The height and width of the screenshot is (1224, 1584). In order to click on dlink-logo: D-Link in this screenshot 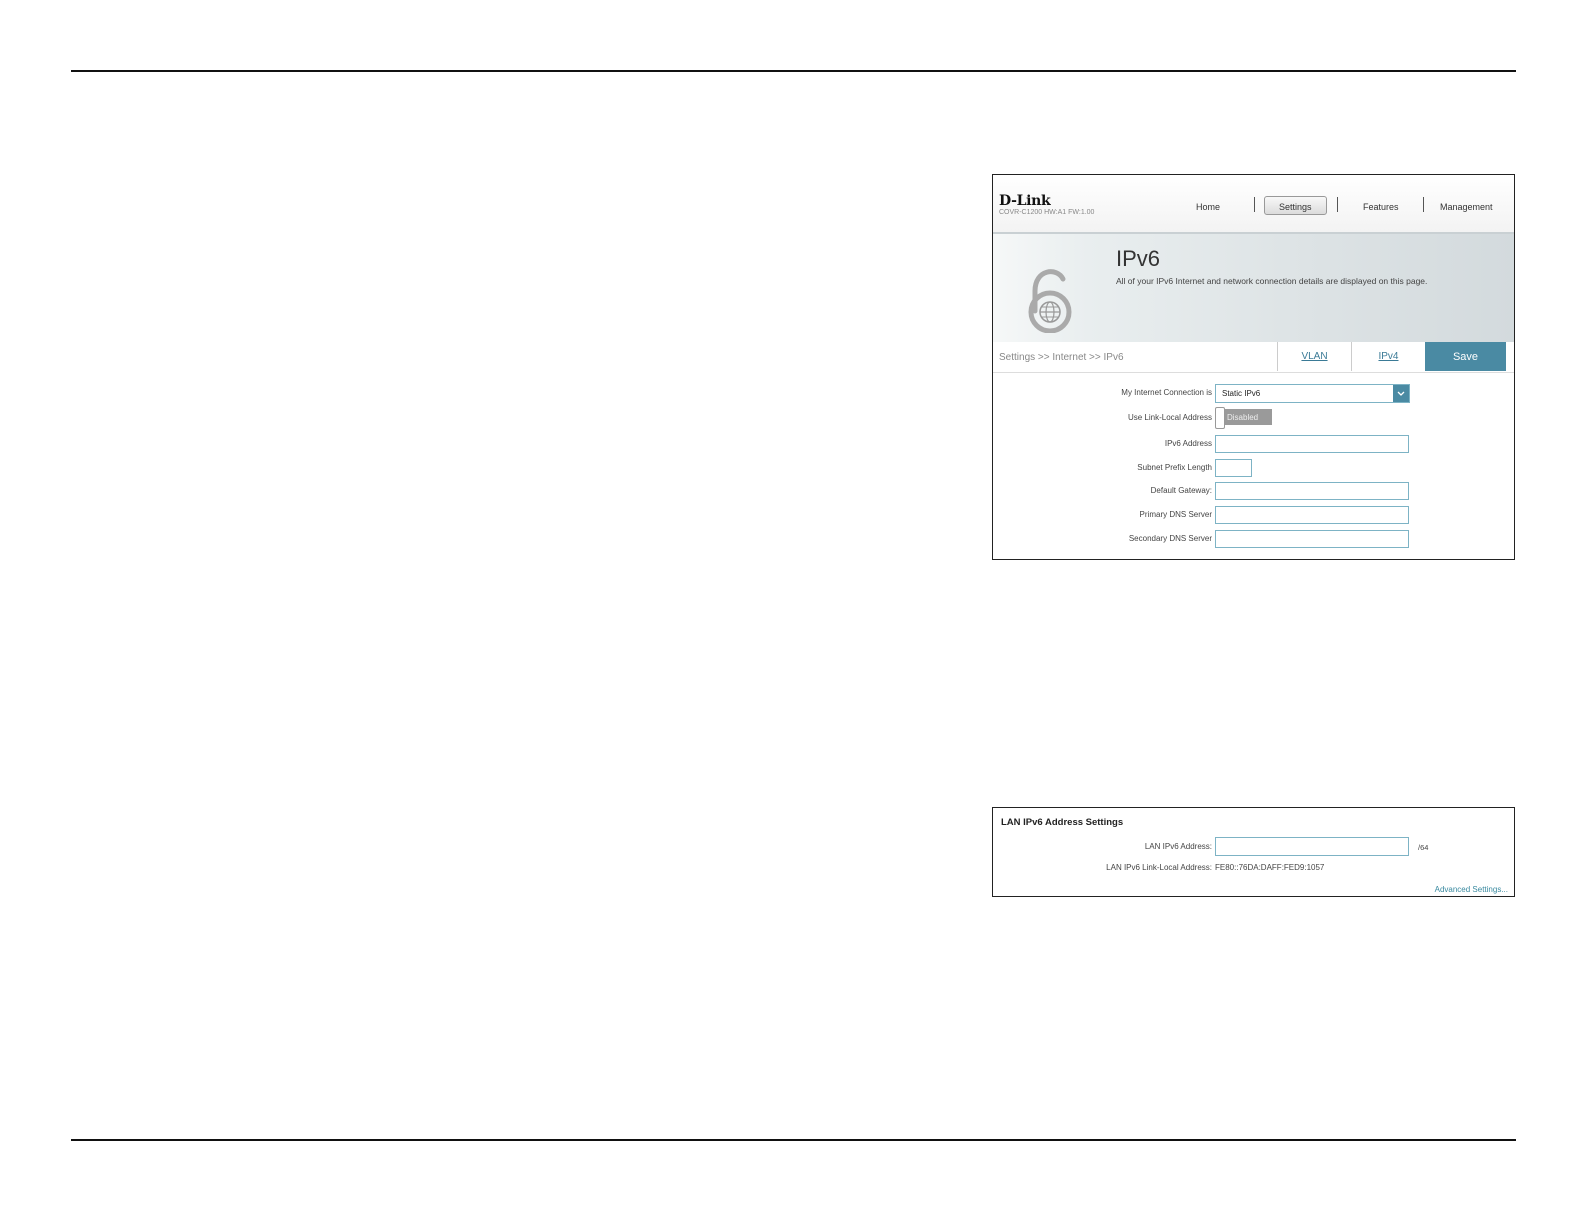, I will do `click(1025, 201)`.